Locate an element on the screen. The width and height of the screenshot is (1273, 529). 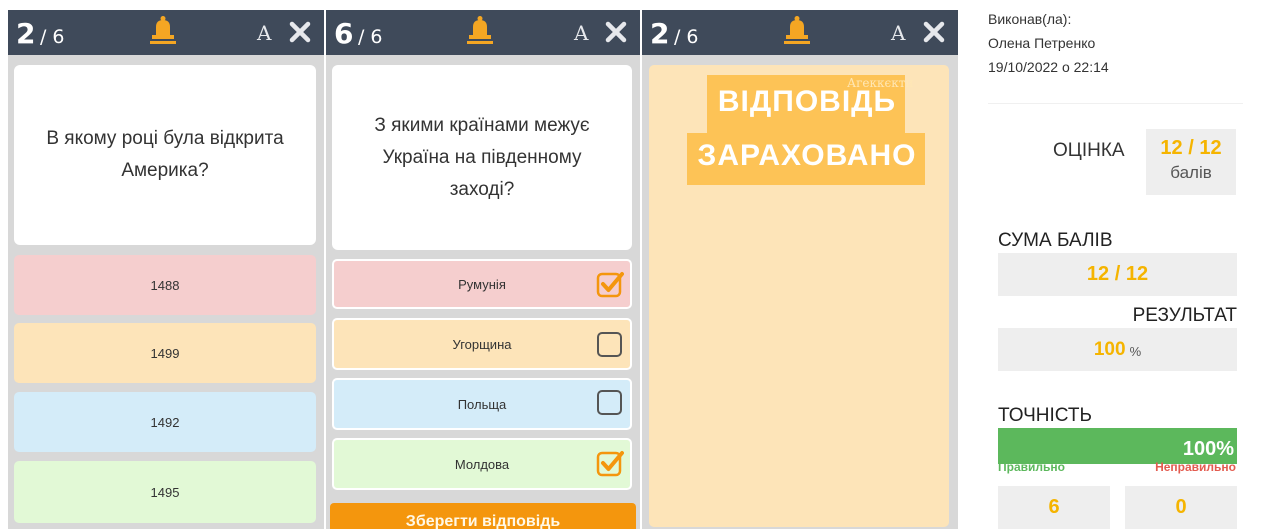
score-sum-label: СУМА БАЛІВ is located at coordinates (1055, 240).